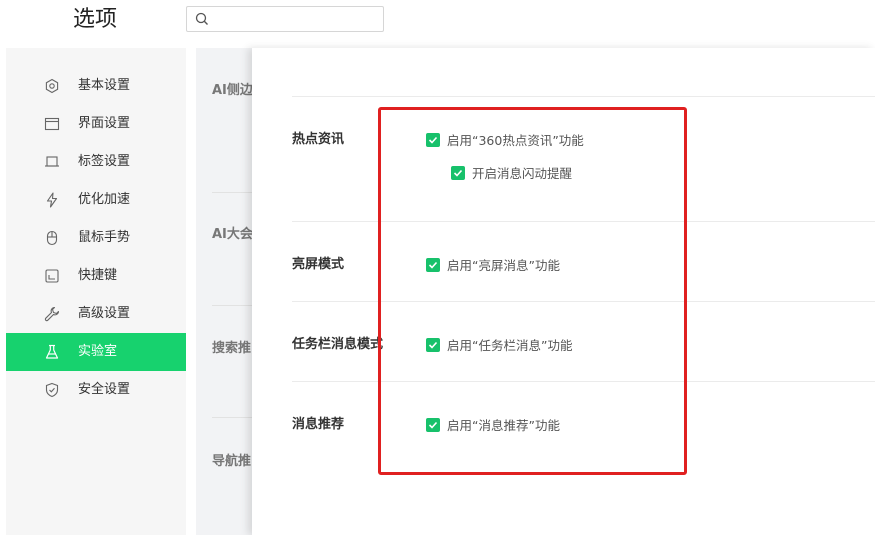  What do you see at coordinates (104, 85) in the screenshot?
I see `sidebar-item-label: 基本设置` at bounding box center [104, 85].